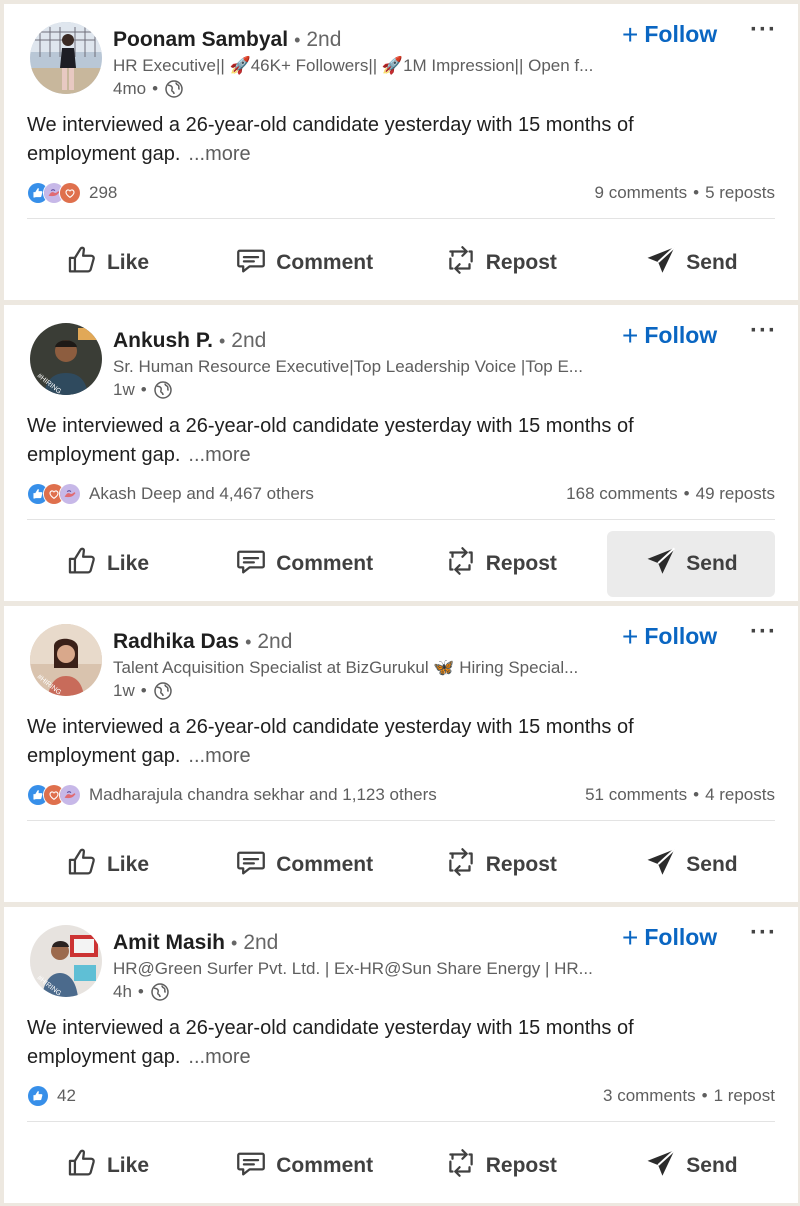 The image size is (800, 1206). Describe the element at coordinates (740, 795) in the screenshot. I see `reposts-count: 4 reposts` at that location.